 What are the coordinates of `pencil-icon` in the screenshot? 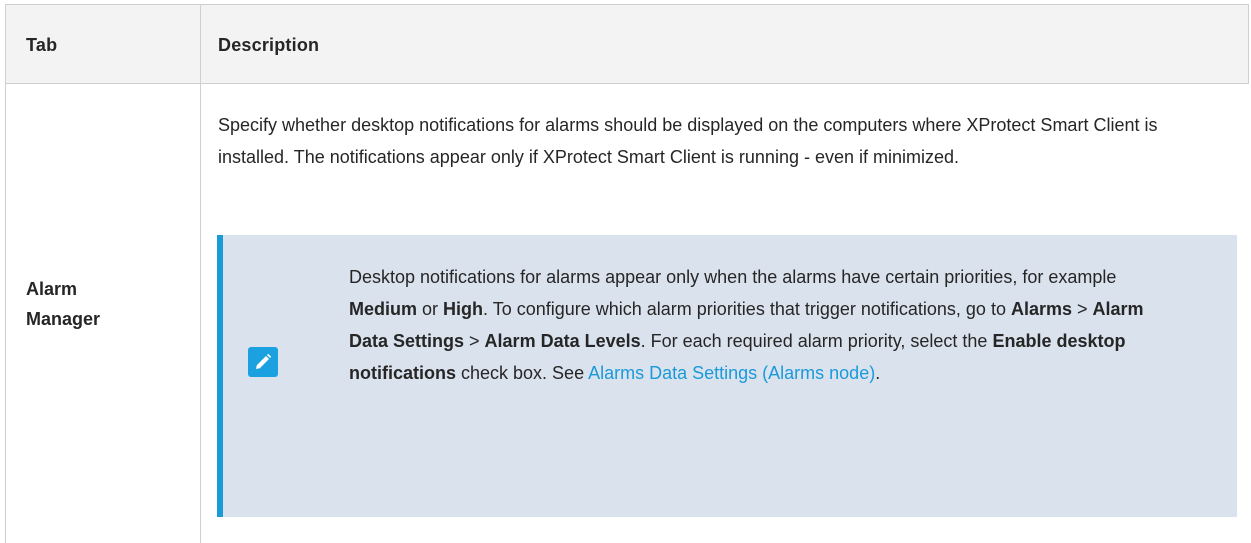 It's located at (263, 362).